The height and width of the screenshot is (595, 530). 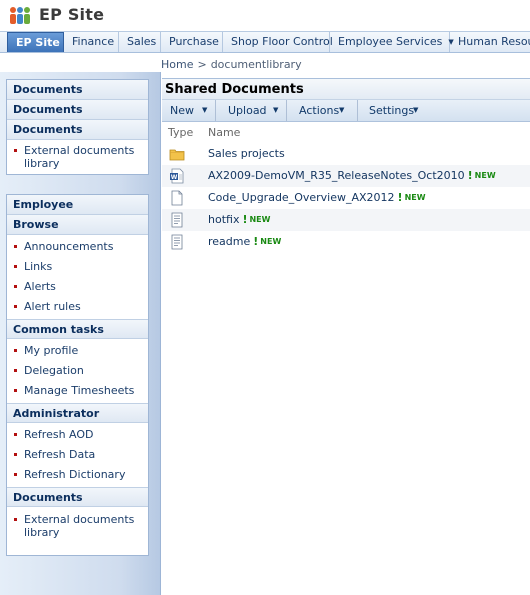 I want to click on nav-header-browse: Browse, so click(x=77, y=225).